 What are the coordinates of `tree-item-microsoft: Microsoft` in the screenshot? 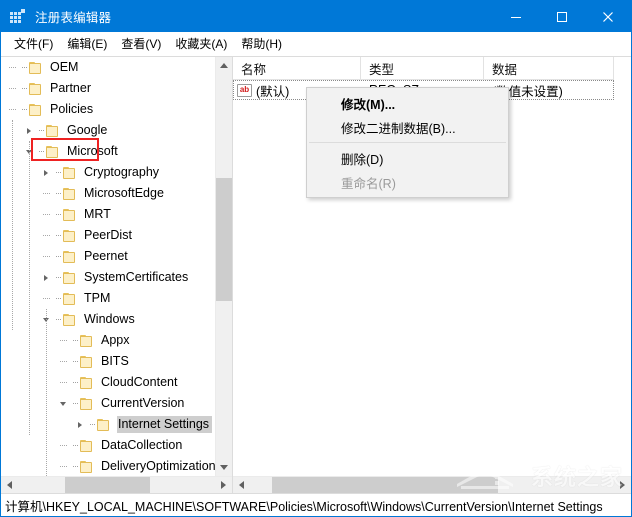 It's located at (108, 151).